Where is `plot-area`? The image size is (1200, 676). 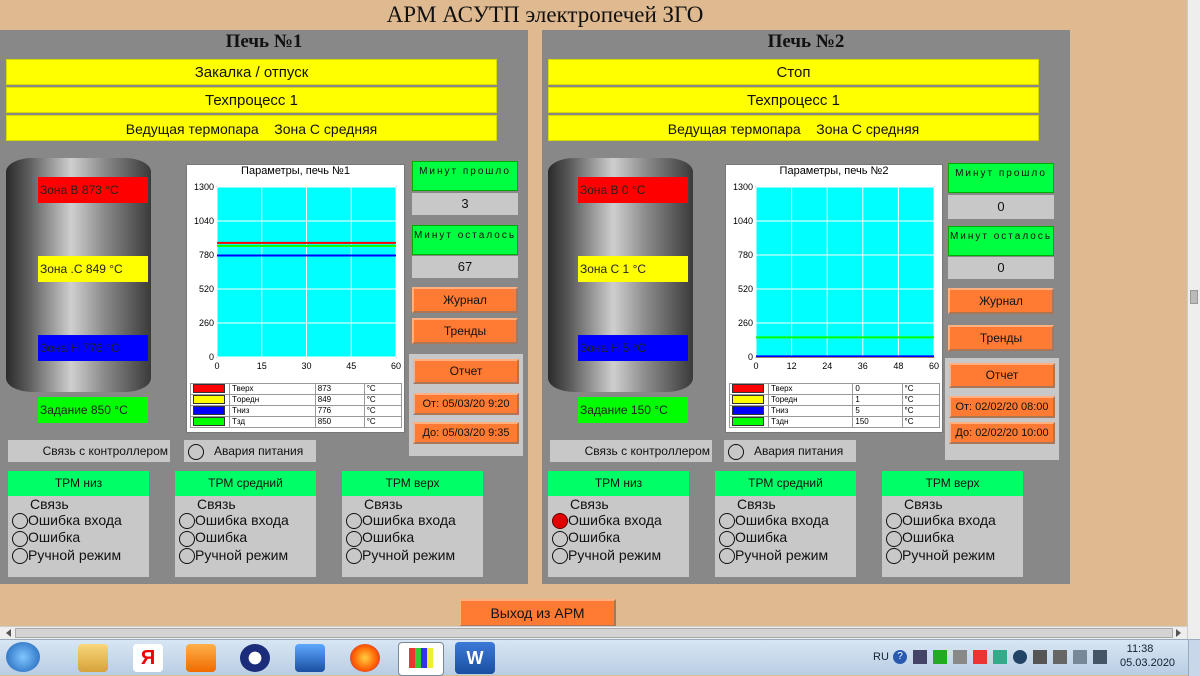
plot-area is located at coordinates (845, 272).